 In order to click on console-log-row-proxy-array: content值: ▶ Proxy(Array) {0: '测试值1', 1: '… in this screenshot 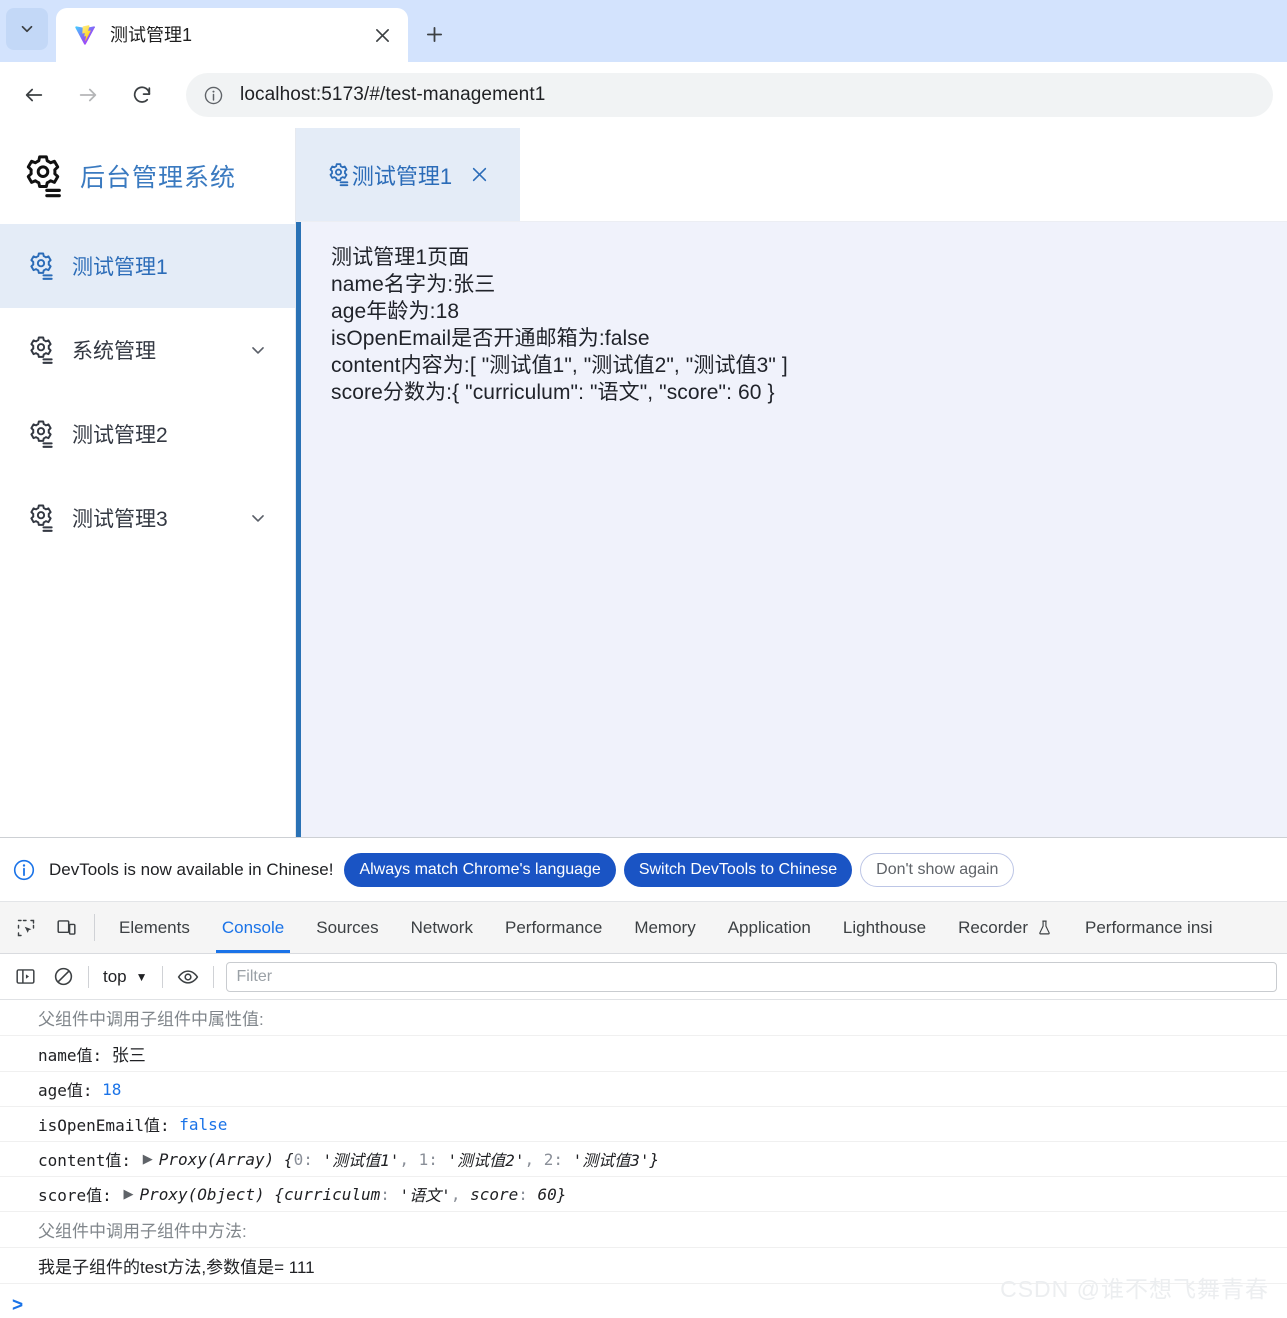, I will do `click(643, 1159)`.